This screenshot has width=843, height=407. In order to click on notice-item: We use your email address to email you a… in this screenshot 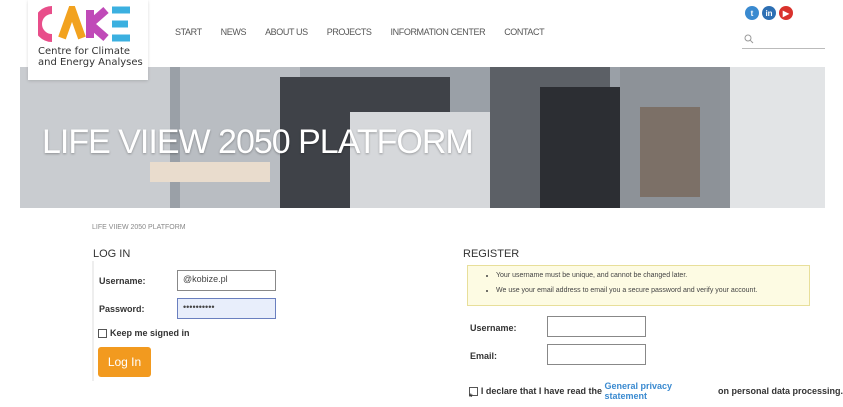, I will do `click(652, 290)`.